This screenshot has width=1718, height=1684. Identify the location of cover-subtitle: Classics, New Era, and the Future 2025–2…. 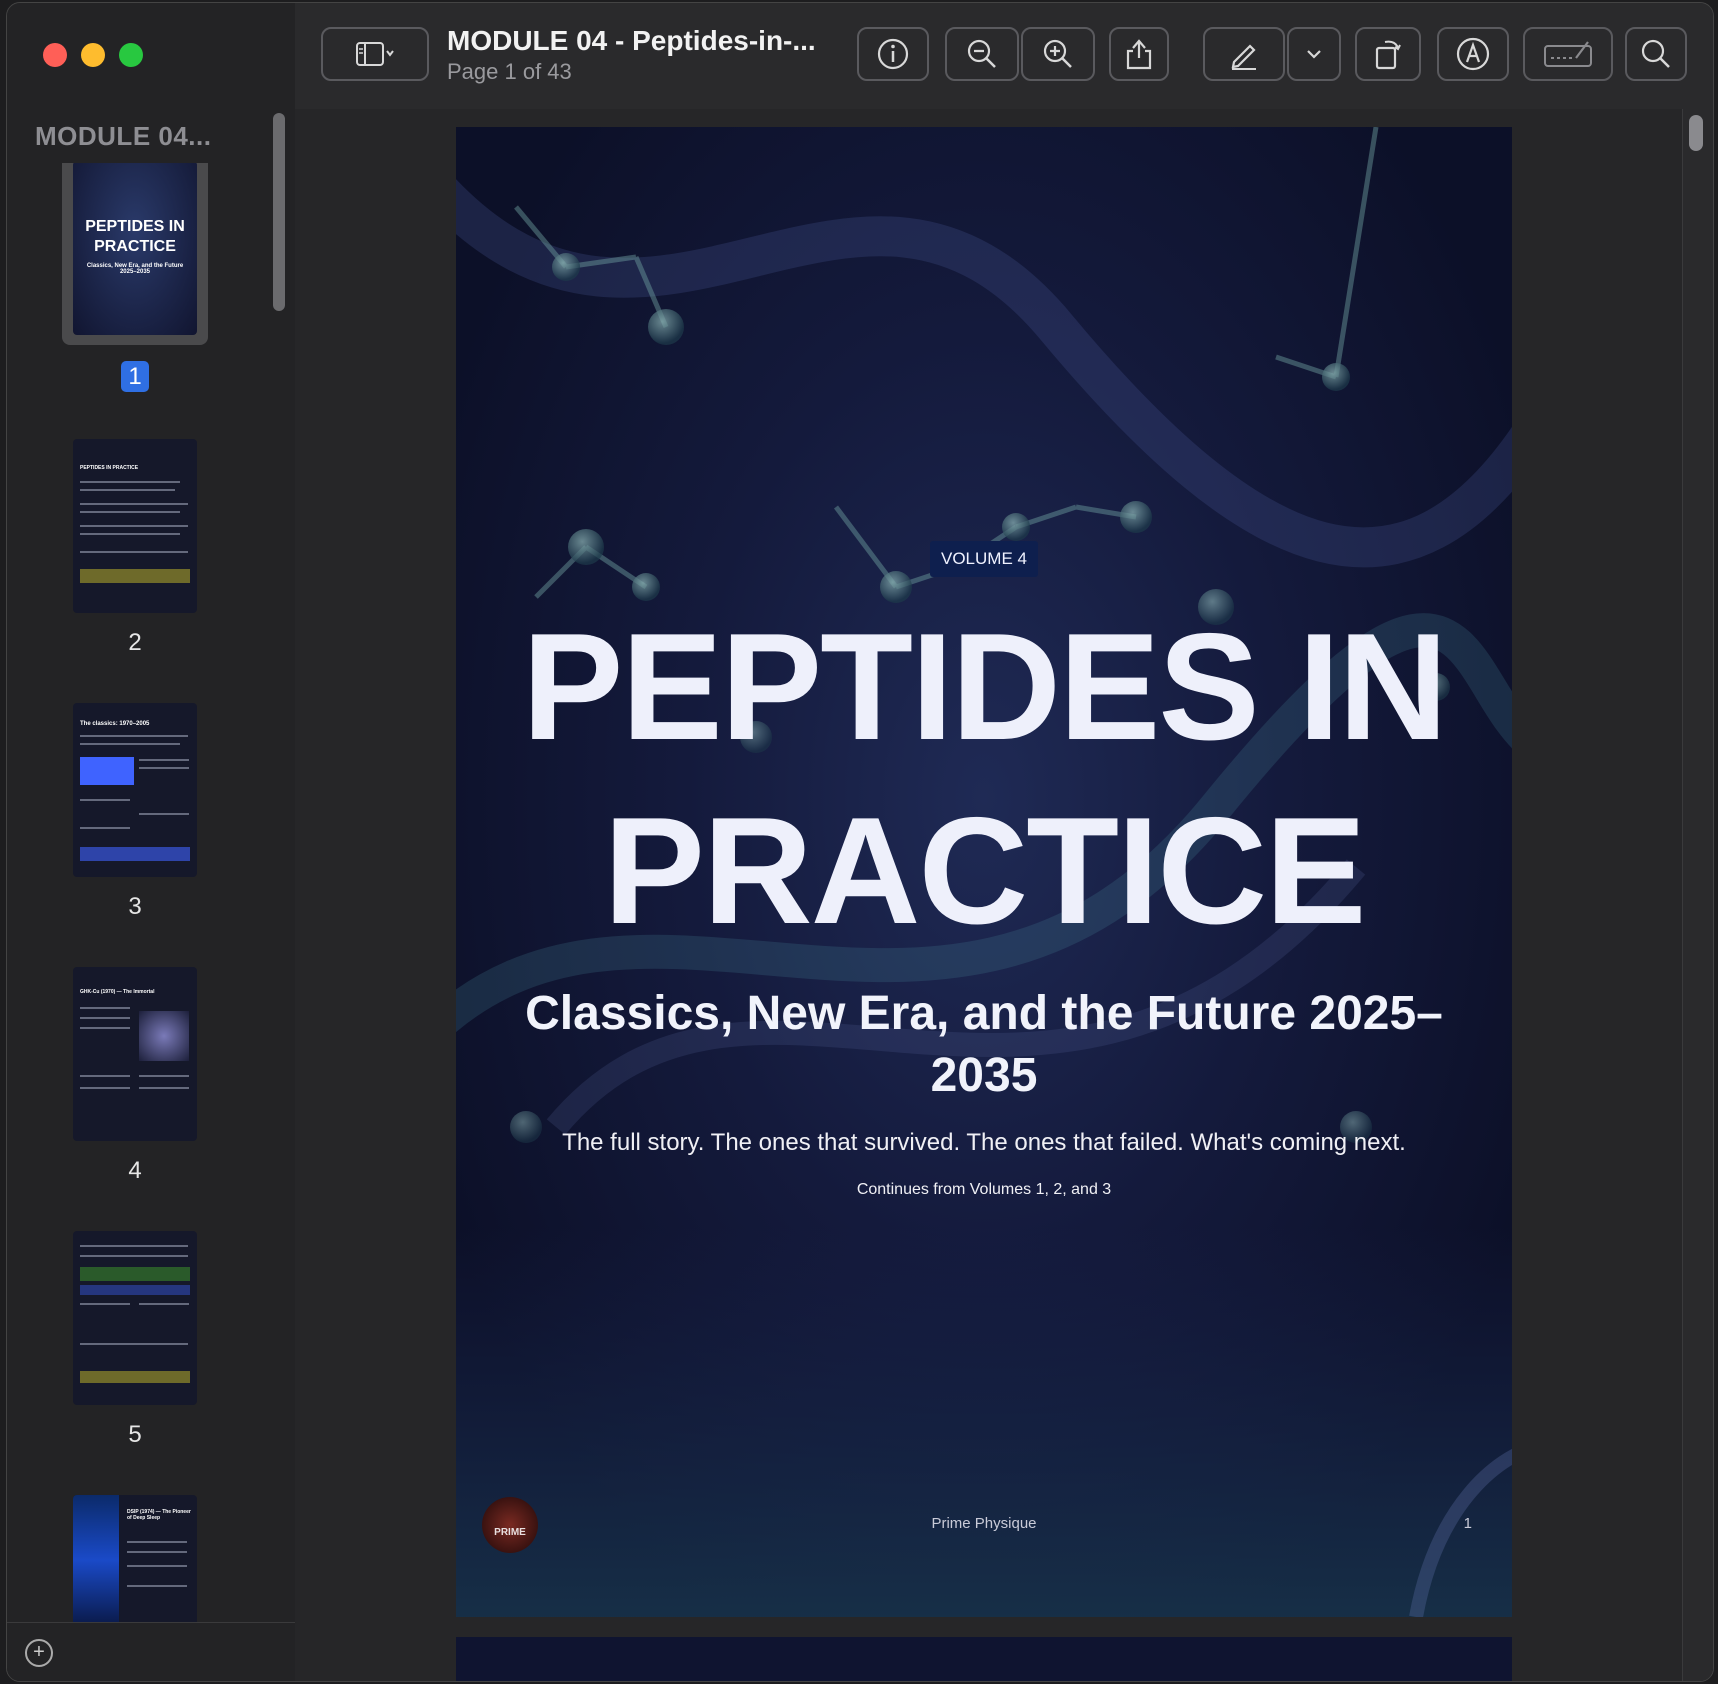
(984, 1044).